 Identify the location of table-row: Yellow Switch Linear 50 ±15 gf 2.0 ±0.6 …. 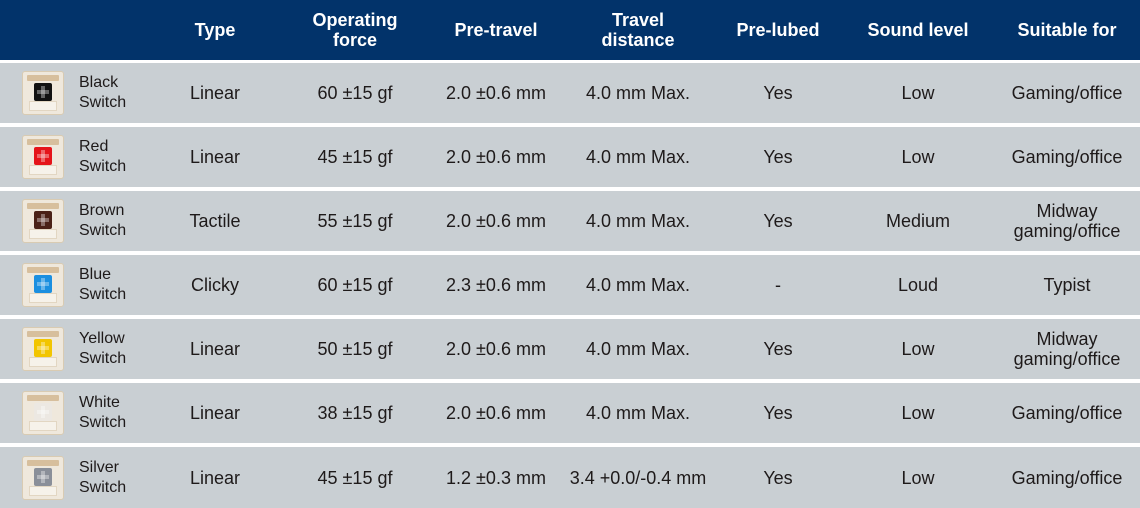
(570, 351).